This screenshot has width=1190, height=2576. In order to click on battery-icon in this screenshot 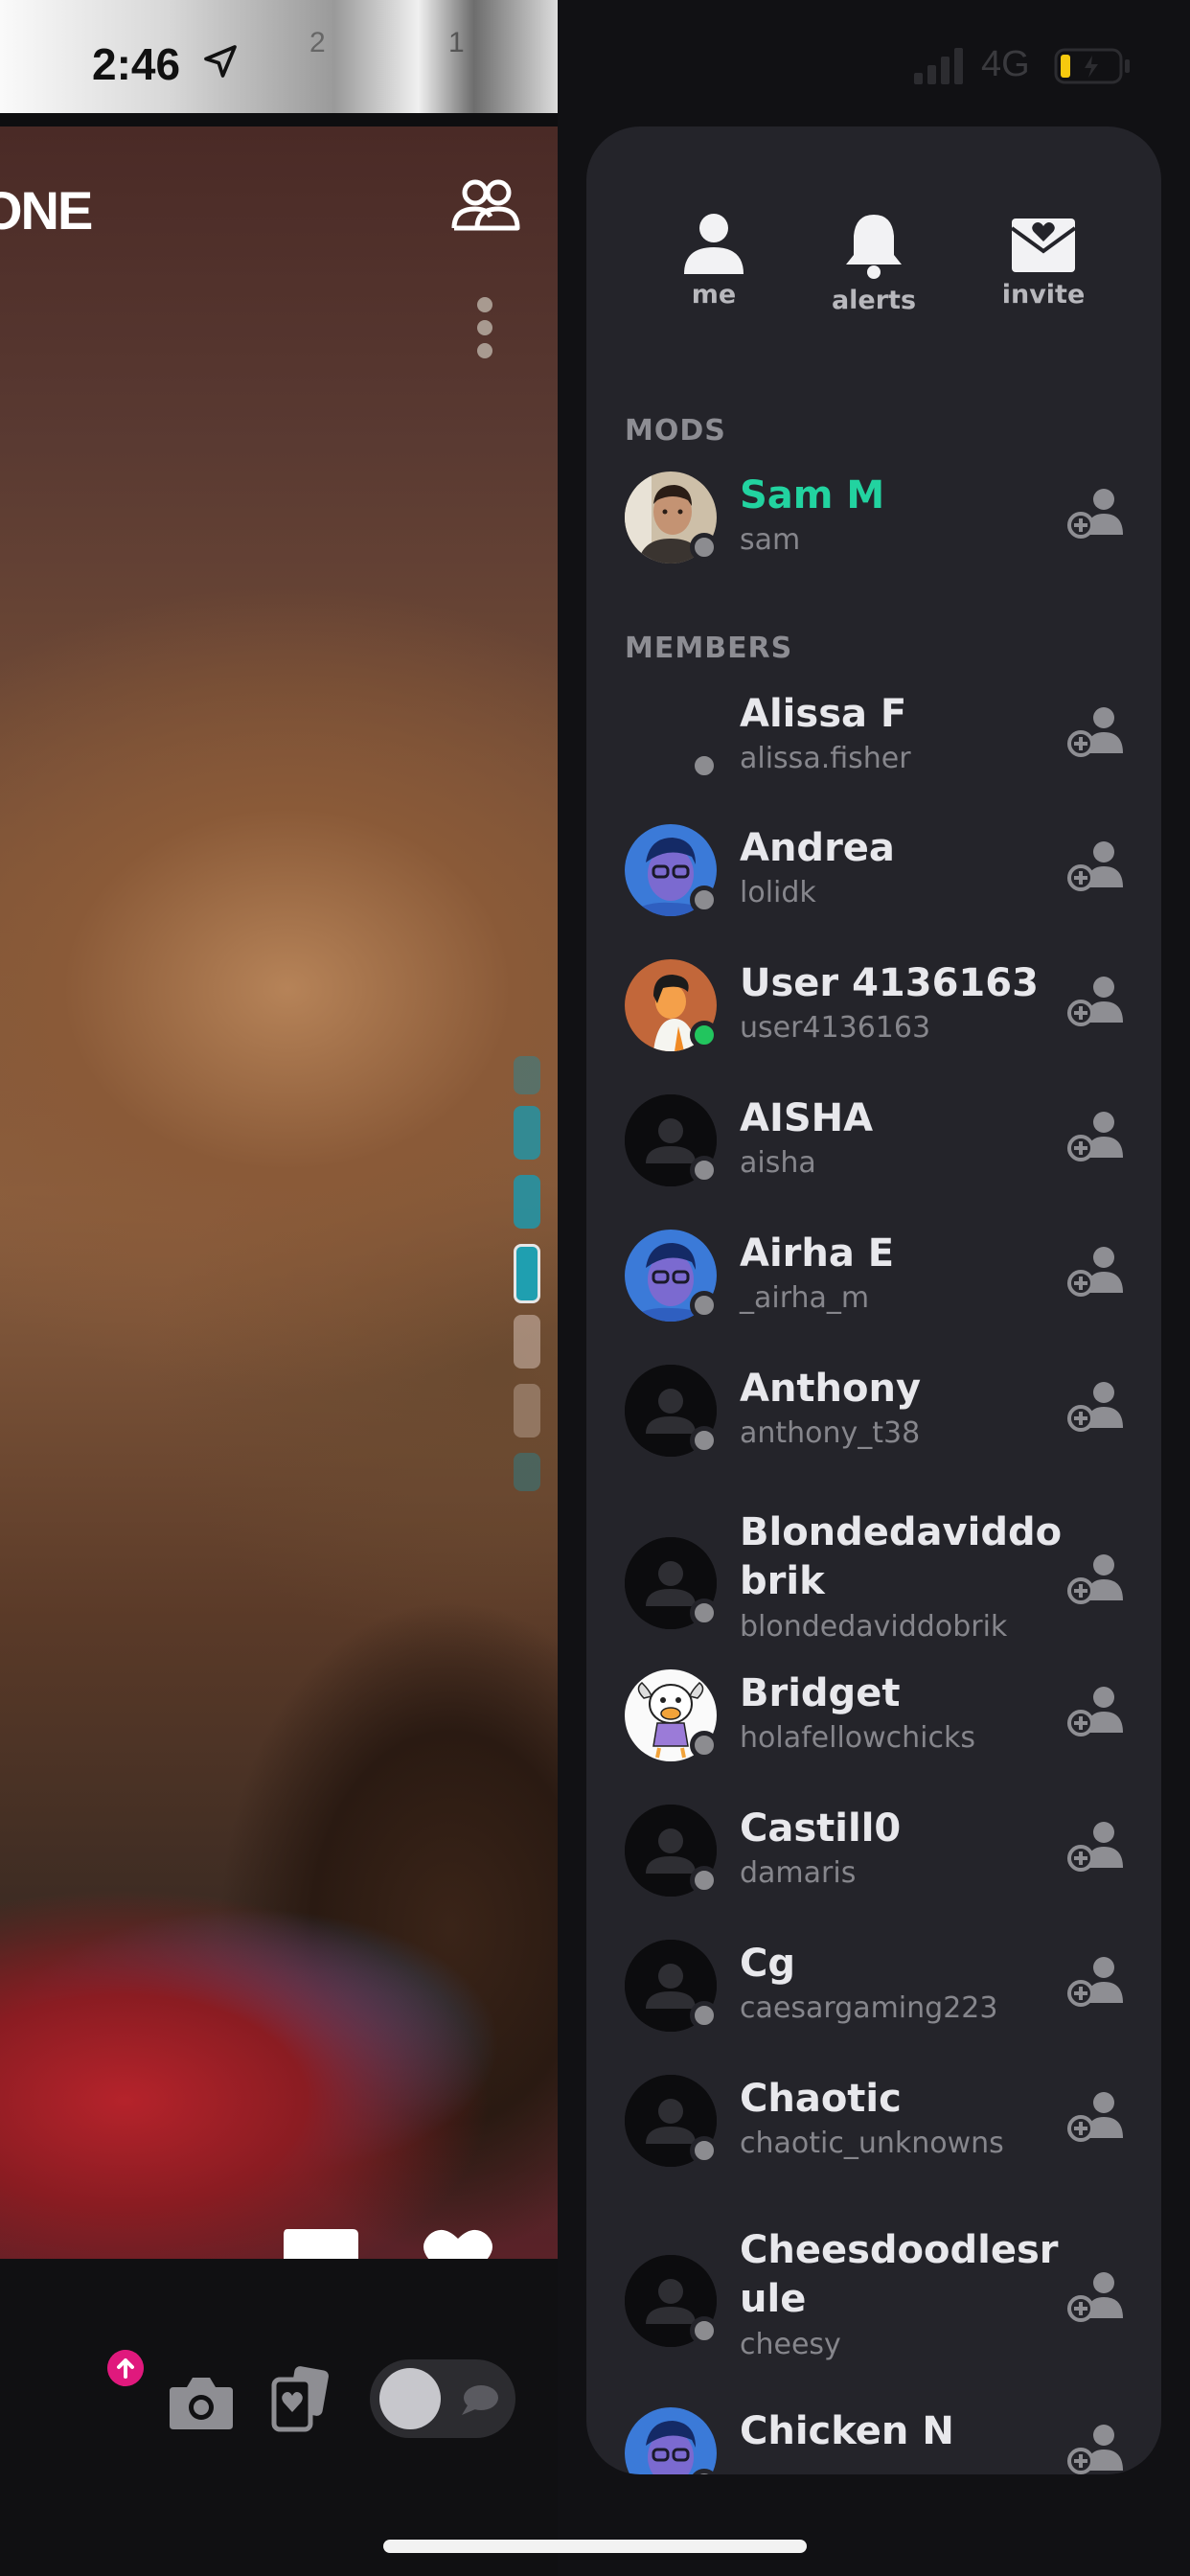, I will do `click(1092, 66)`.